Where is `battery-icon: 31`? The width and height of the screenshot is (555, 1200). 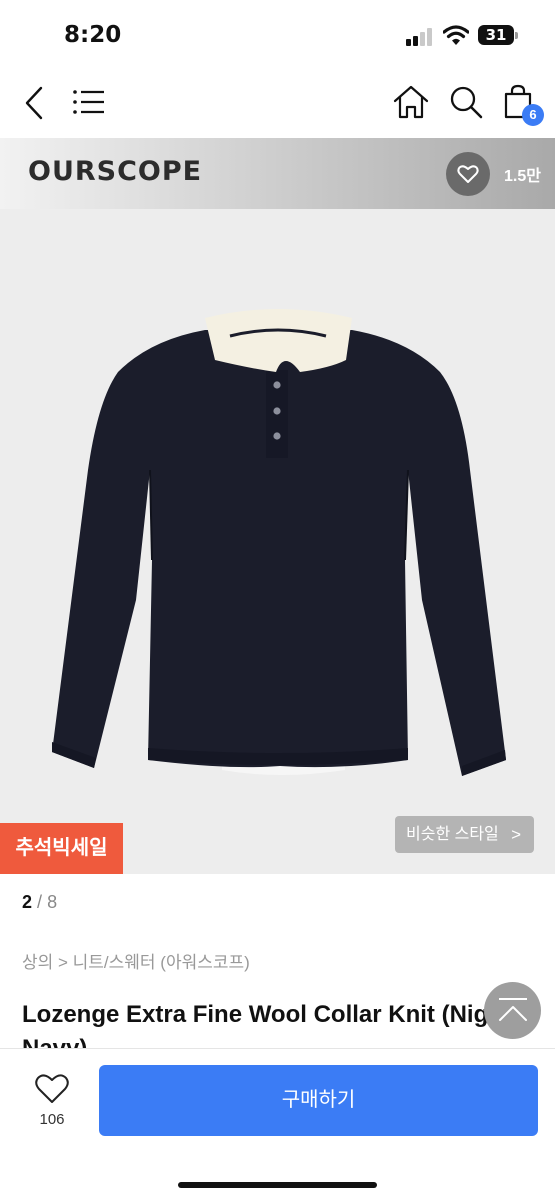
battery-icon: 31 is located at coordinates (498, 35).